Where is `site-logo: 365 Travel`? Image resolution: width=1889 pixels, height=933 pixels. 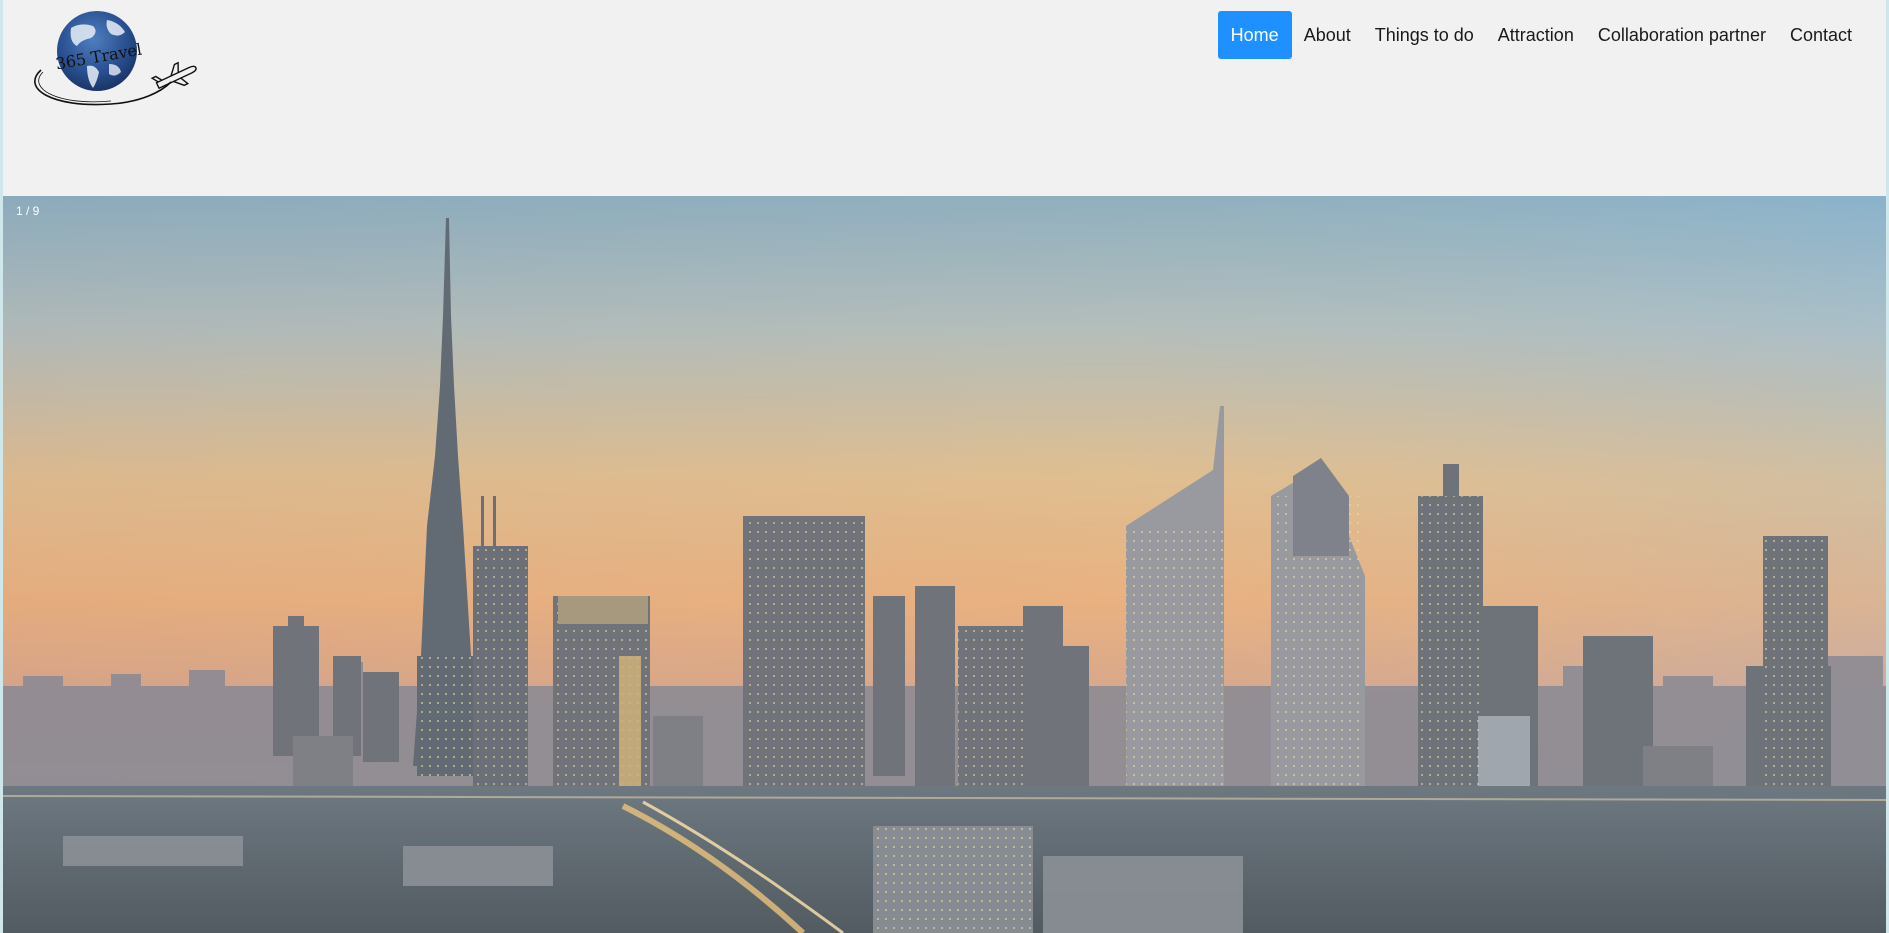 site-logo: 365 Travel is located at coordinates (113, 63).